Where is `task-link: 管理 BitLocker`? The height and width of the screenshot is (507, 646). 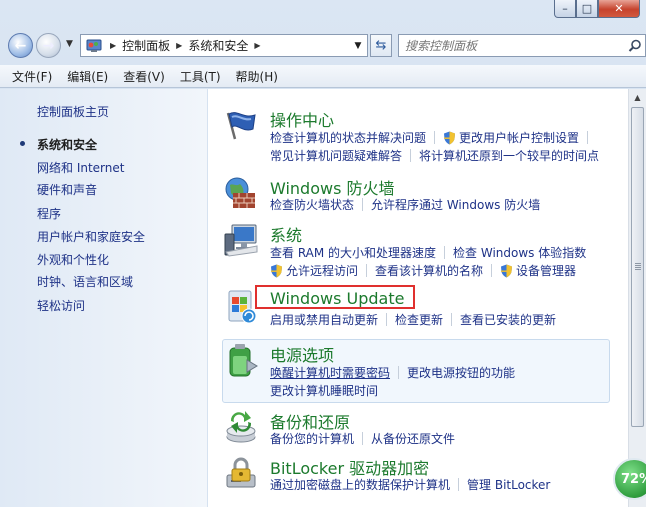 task-link: 管理 BitLocker is located at coordinates (508, 484).